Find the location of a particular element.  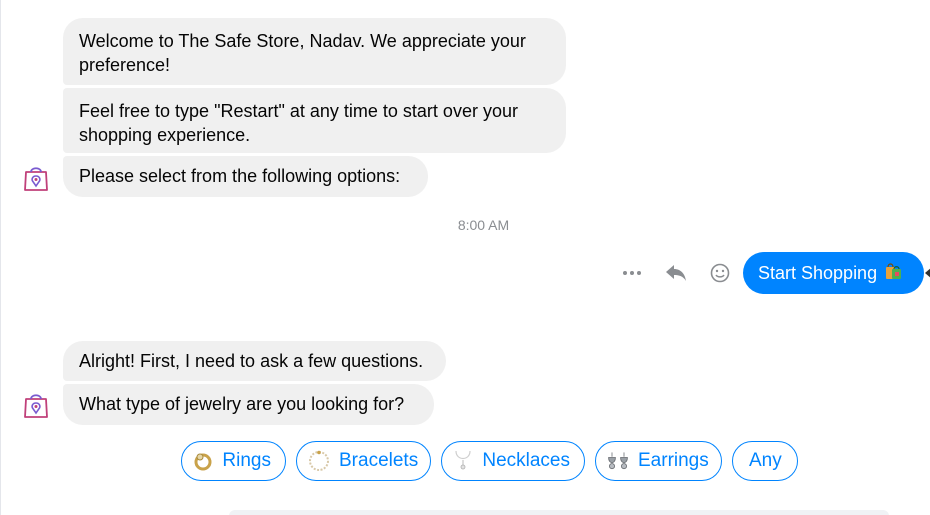

react-button is located at coordinates (720, 273).